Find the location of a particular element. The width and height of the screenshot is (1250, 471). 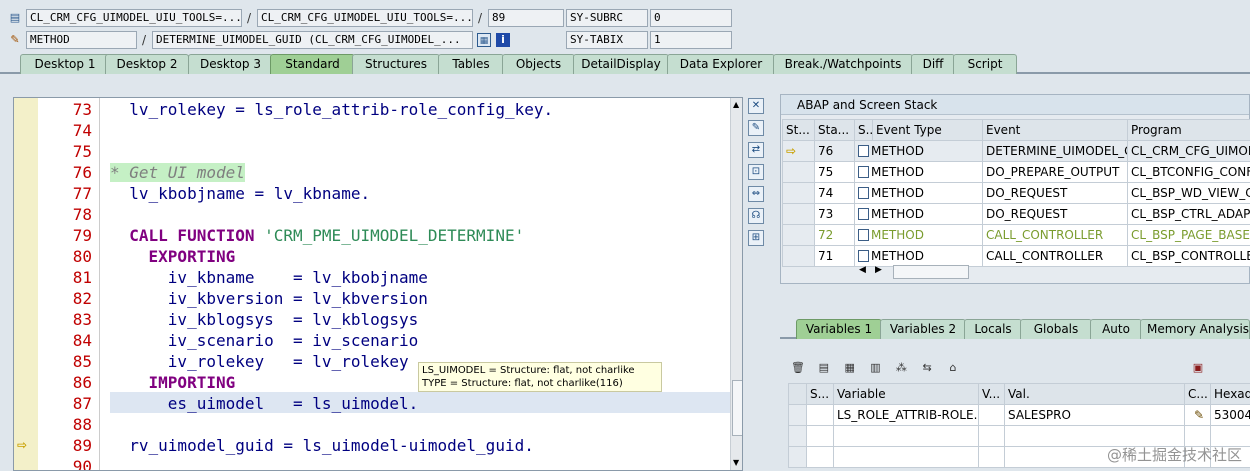

hierarchy-icon: ⊞ is located at coordinates (756, 238).